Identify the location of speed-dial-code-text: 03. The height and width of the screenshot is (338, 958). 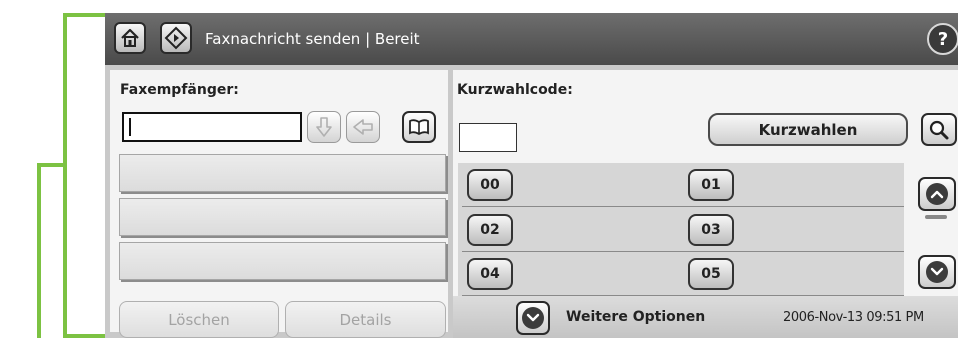
(711, 230).